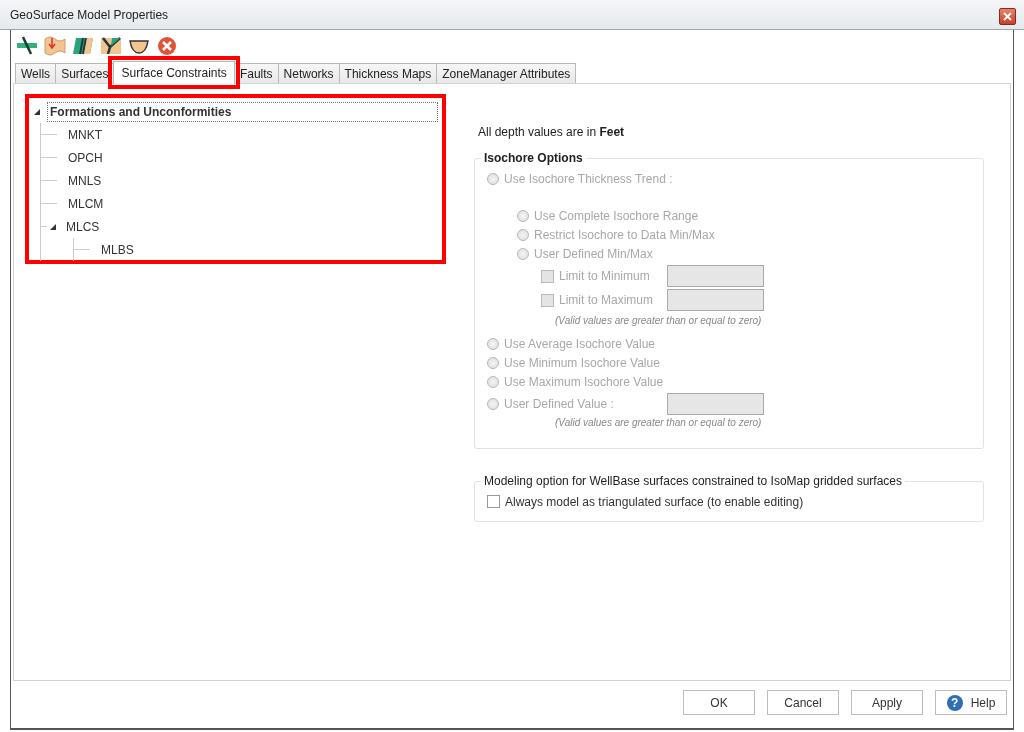 This screenshot has width=1024, height=732. Describe the element at coordinates (85, 180) in the screenshot. I see `tree-item: MNLS` at that location.